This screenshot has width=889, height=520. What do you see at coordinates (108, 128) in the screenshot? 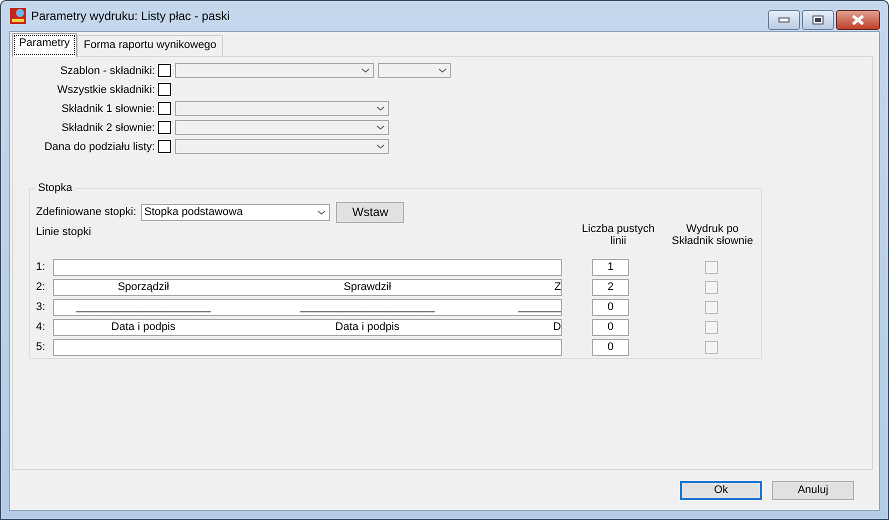
I see `field-label: Składnik 2 słownie:` at bounding box center [108, 128].